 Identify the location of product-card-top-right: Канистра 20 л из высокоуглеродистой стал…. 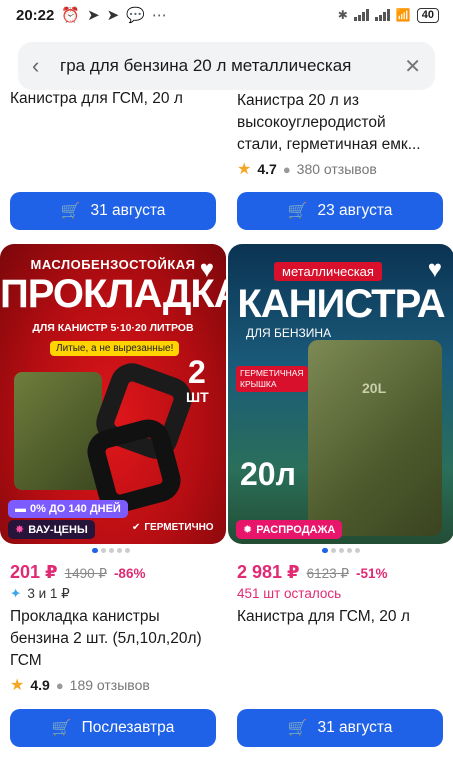
(342, 134).